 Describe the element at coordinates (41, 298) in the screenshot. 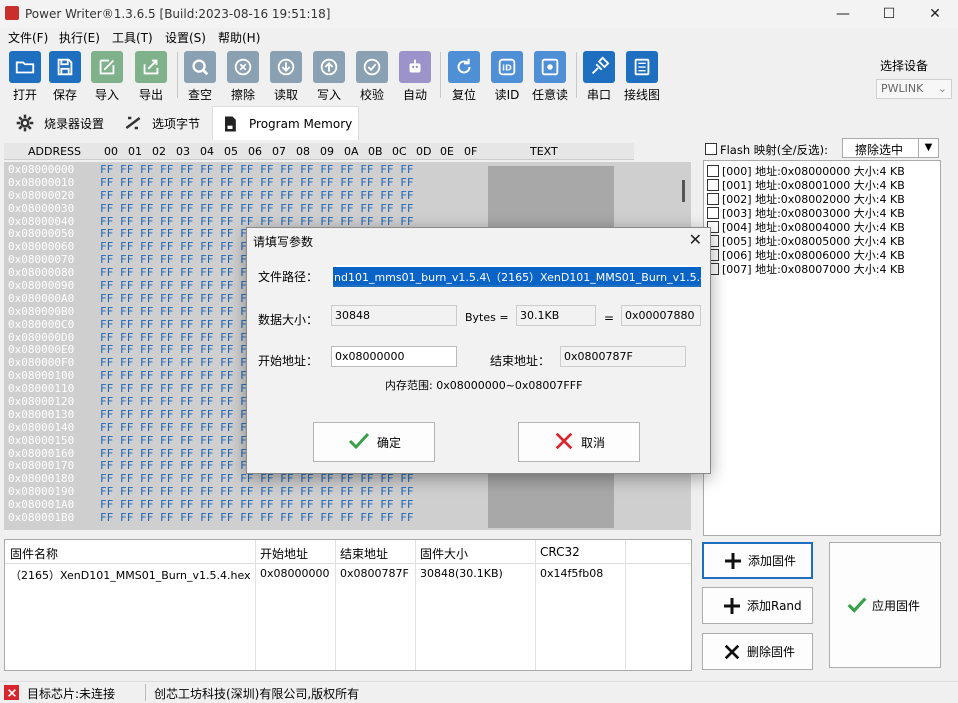

I see `hex-address-cell: 0x080000A0` at that location.